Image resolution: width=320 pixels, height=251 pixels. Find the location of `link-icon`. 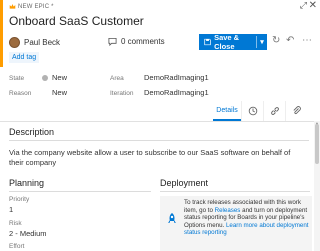

link-icon is located at coordinates (274, 111).